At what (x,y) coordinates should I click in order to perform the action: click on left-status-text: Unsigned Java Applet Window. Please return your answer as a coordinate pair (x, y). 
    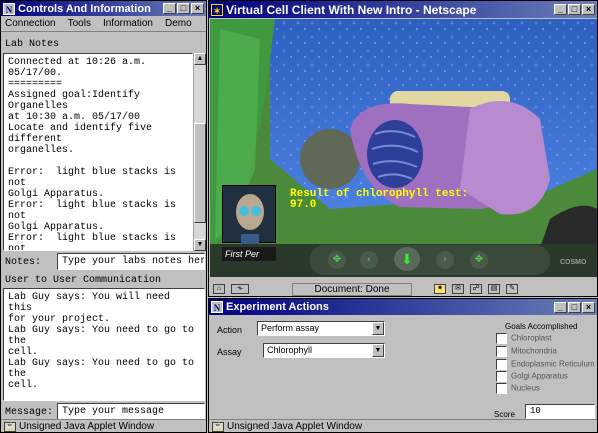
    Looking at the image, I should click on (87, 426).